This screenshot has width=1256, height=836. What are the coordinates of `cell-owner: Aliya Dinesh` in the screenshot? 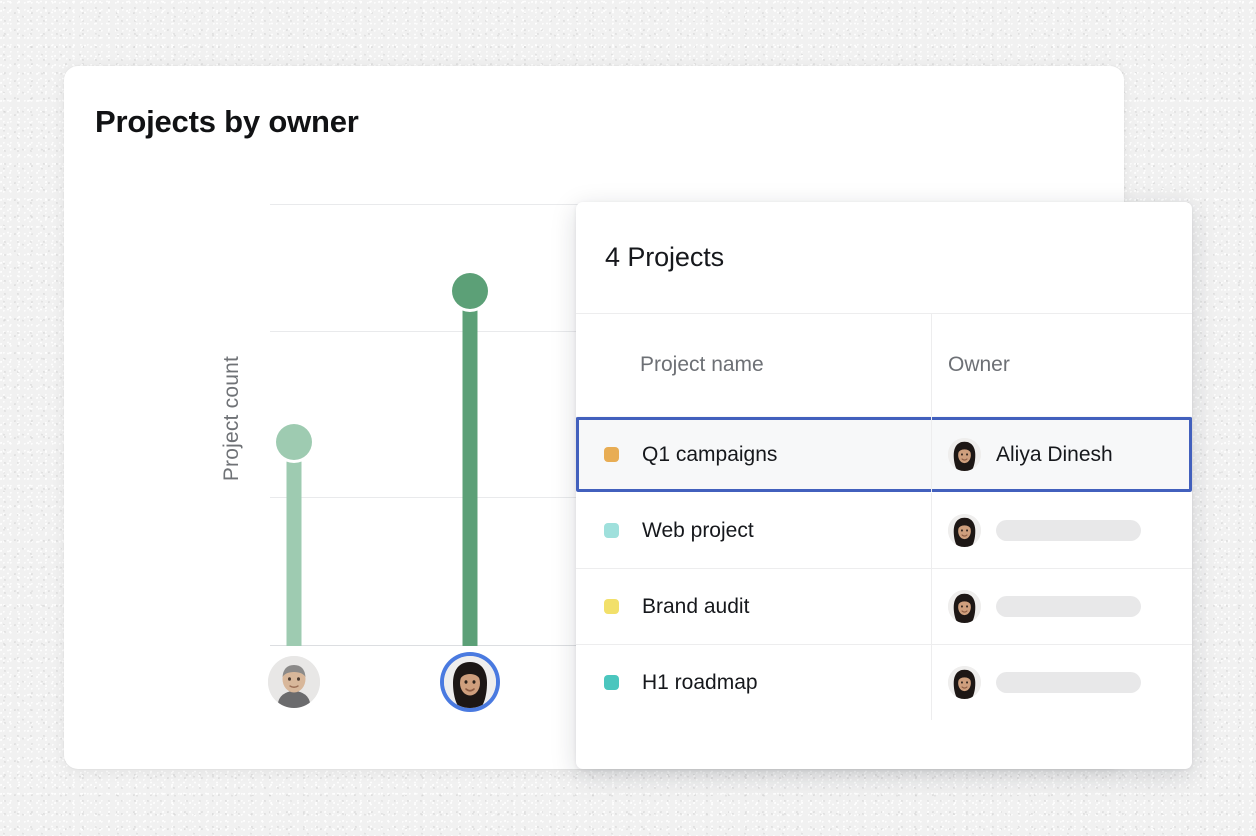 It's located at (1061, 454).